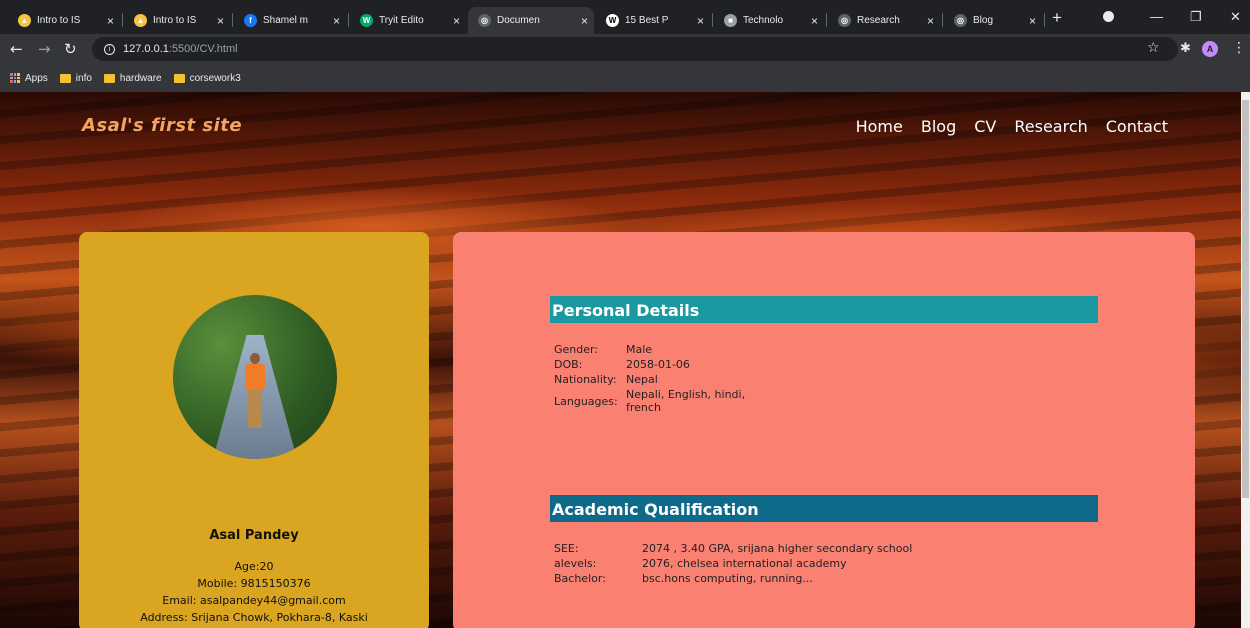 This screenshot has height=628, width=1250. Describe the element at coordinates (366, 20) in the screenshot. I see `w3schools-icon: W` at that location.